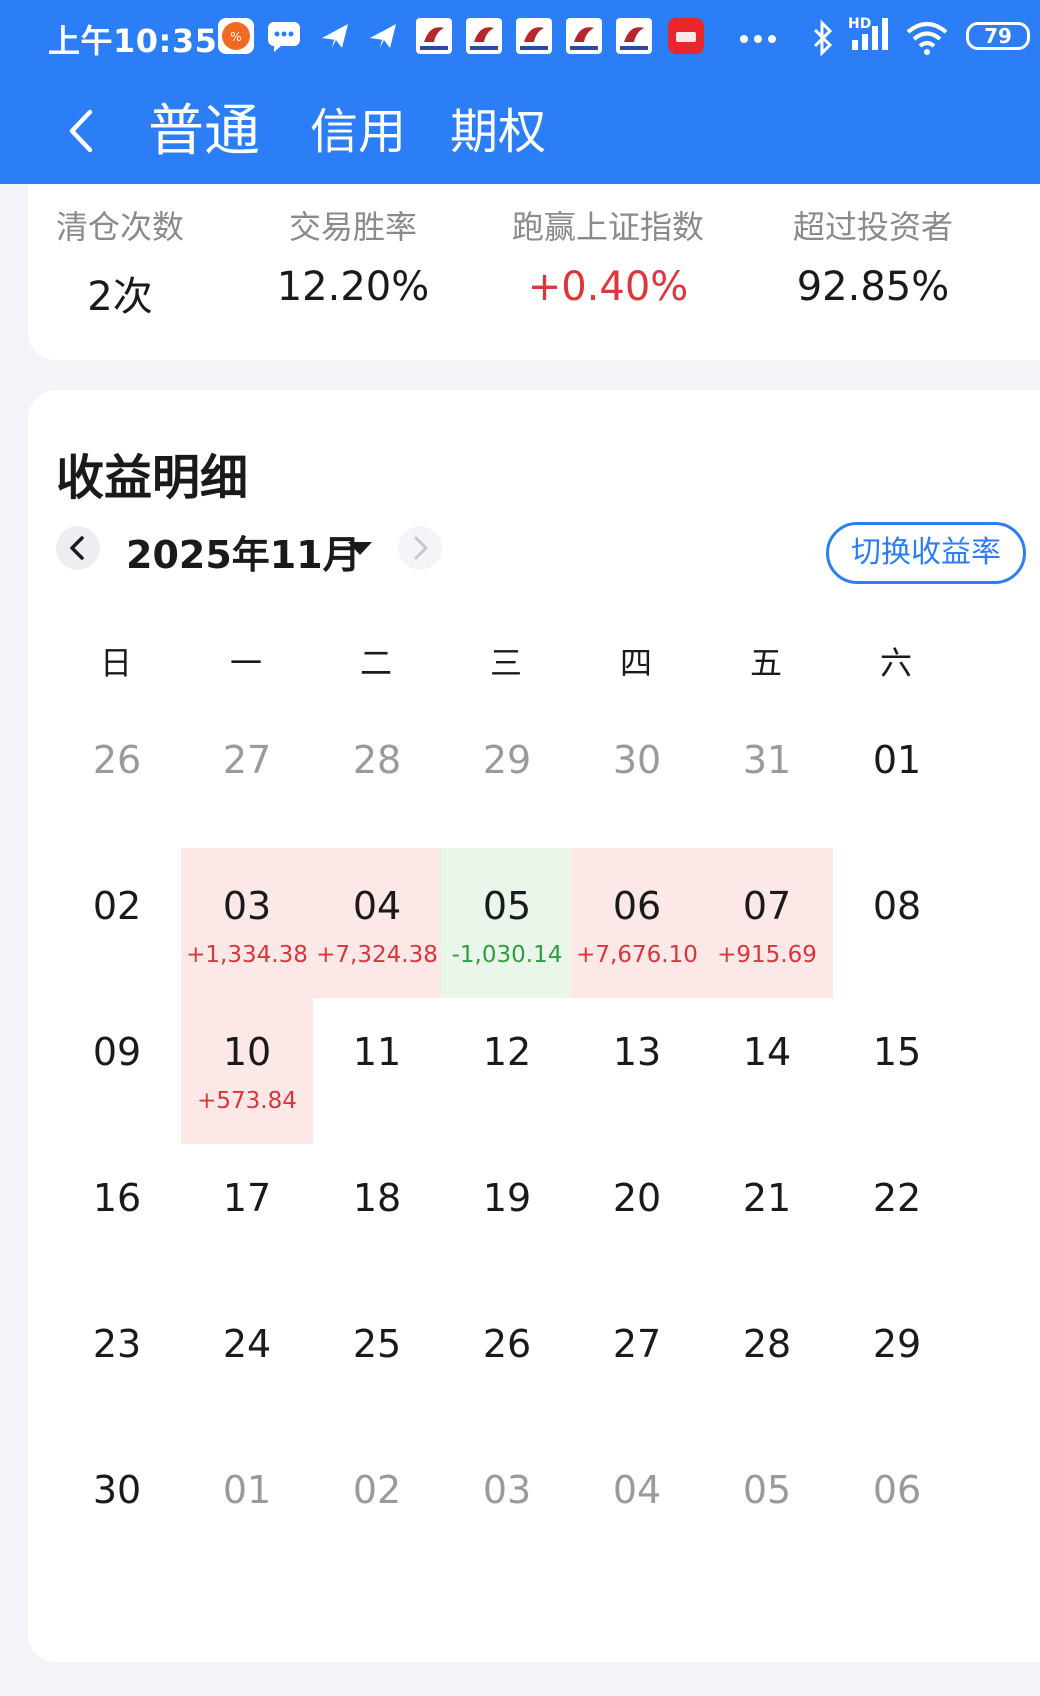 The height and width of the screenshot is (1696, 1040). I want to click on stat-beat-index: 跑赢上证指数 +0.40%, so click(608, 256).